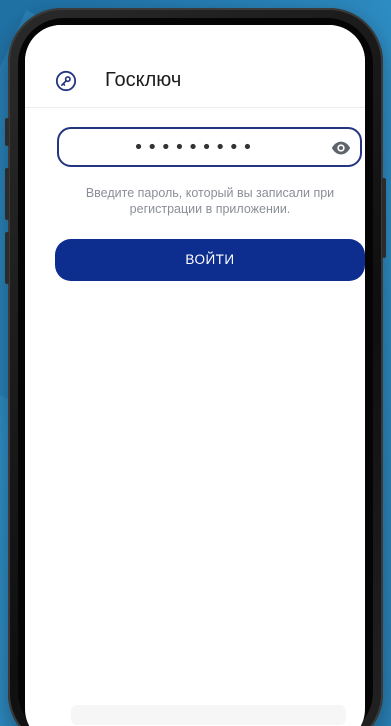  I want to click on login-button: ВОЙТИ, so click(210, 260).